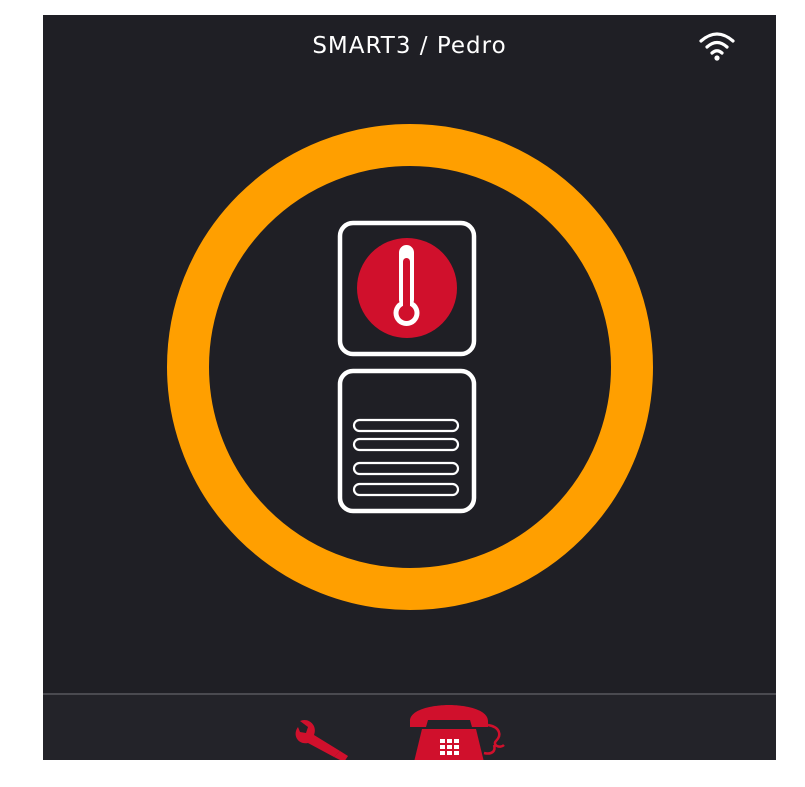 This screenshot has width=805, height=787. I want to click on bottom-toolbar, so click(409, 726).